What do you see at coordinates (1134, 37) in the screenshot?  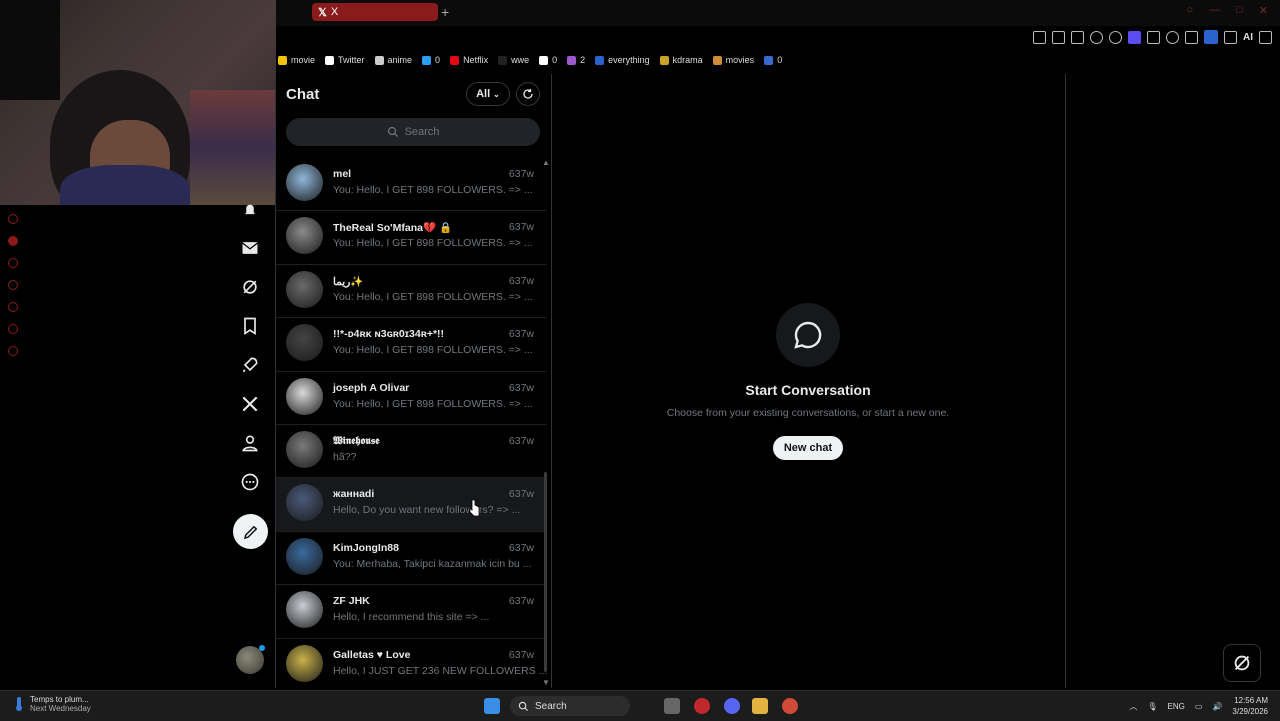 I see `extension-shield-icon` at bounding box center [1134, 37].